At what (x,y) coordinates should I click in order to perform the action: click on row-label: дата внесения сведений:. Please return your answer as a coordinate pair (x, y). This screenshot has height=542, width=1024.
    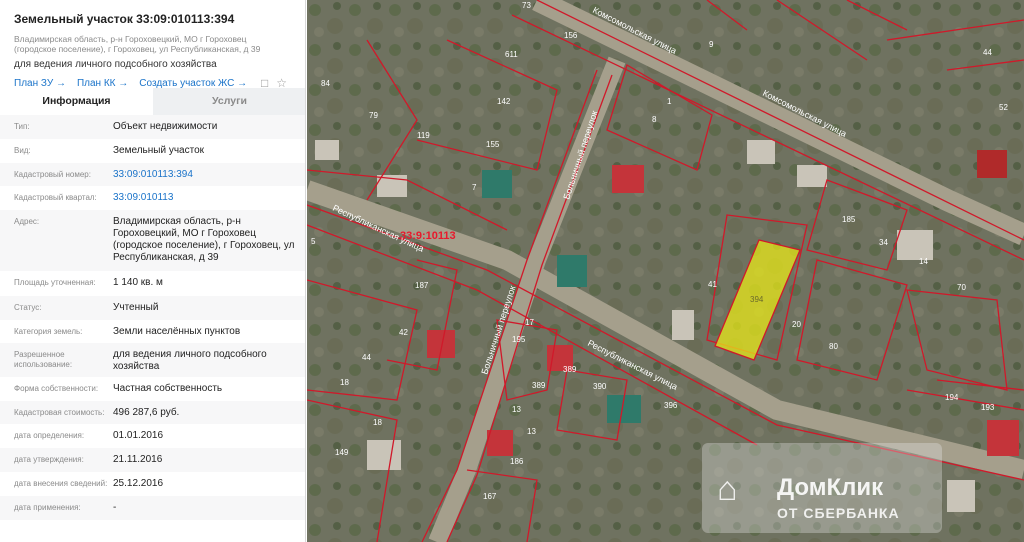
    Looking at the image, I should click on (61, 483).